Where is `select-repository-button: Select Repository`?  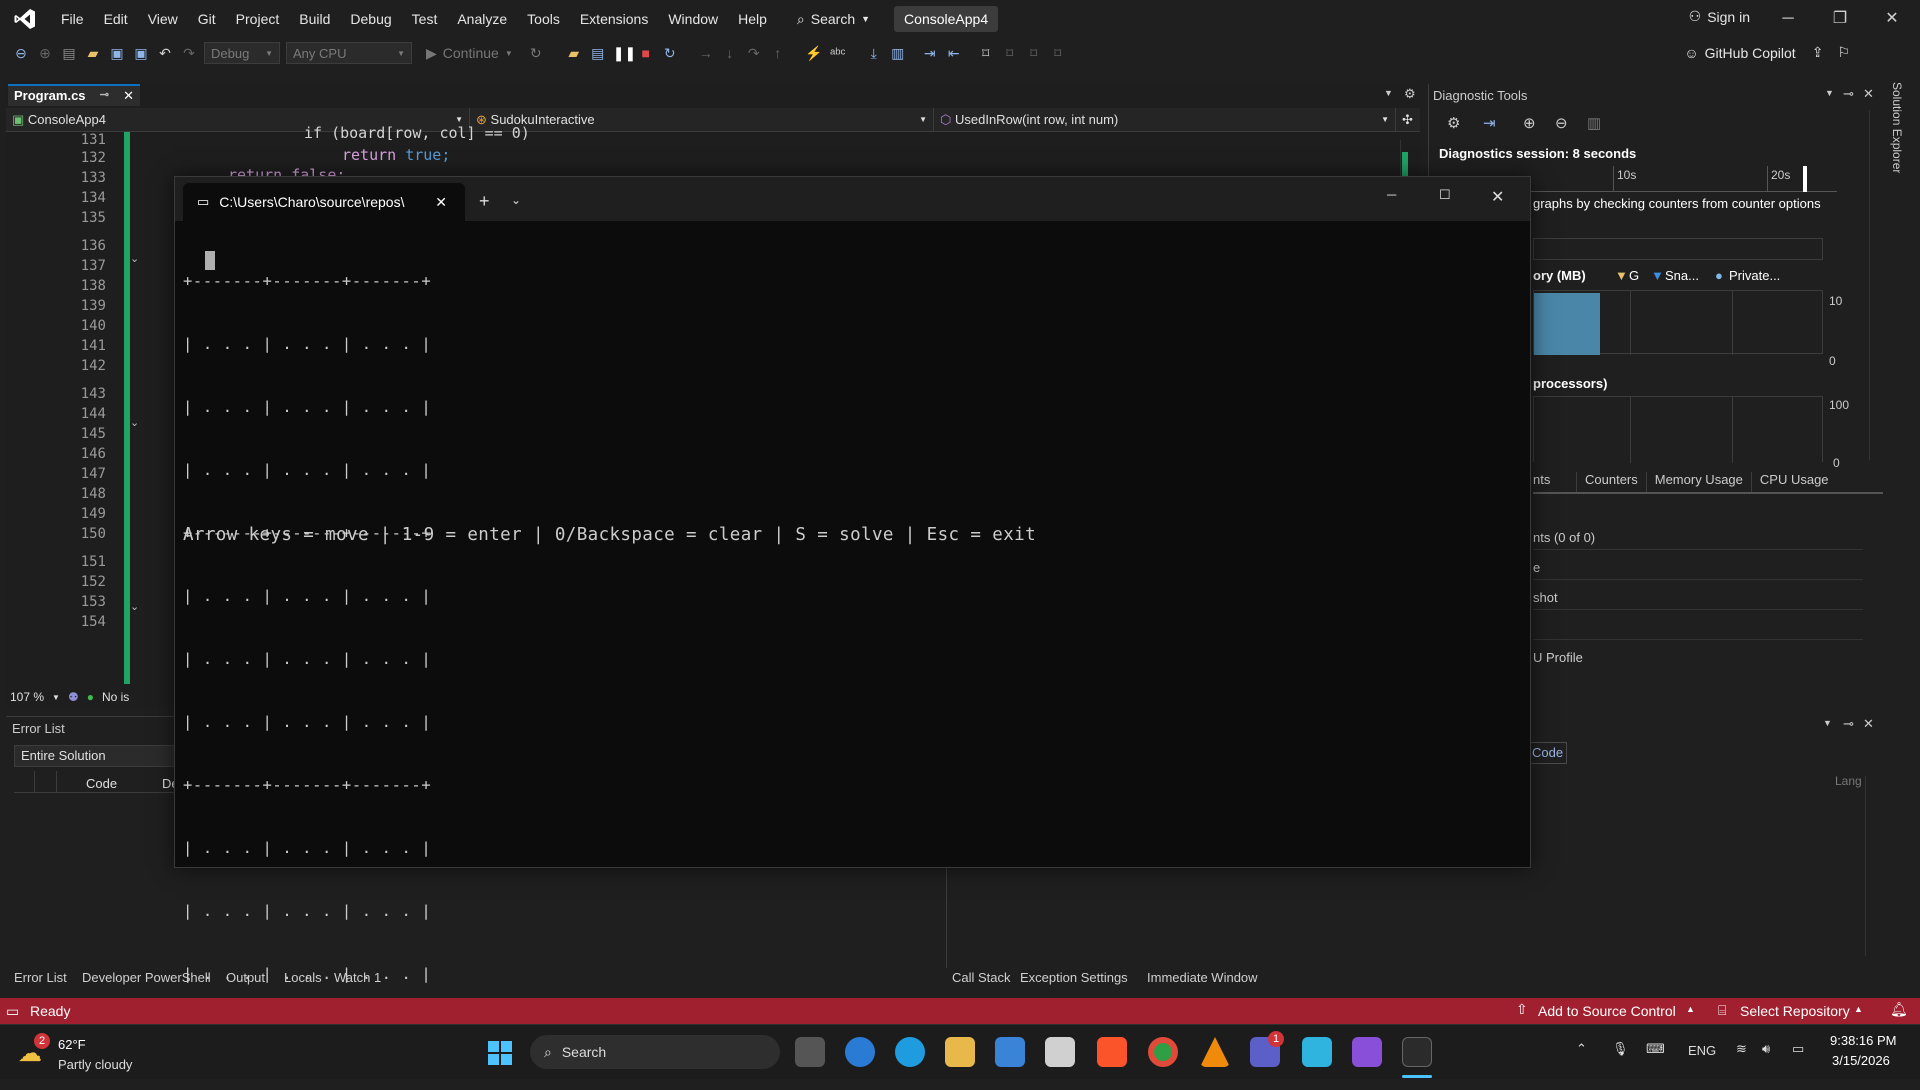
select-repository-button: Select Repository is located at coordinates (1795, 1011).